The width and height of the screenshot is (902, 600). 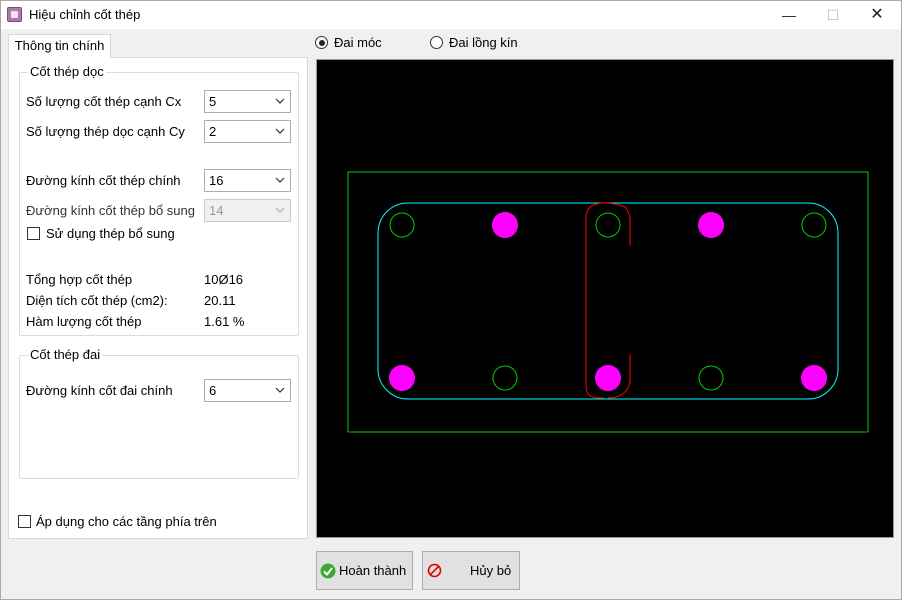 I want to click on cx-count-select: 5, so click(x=247, y=101).